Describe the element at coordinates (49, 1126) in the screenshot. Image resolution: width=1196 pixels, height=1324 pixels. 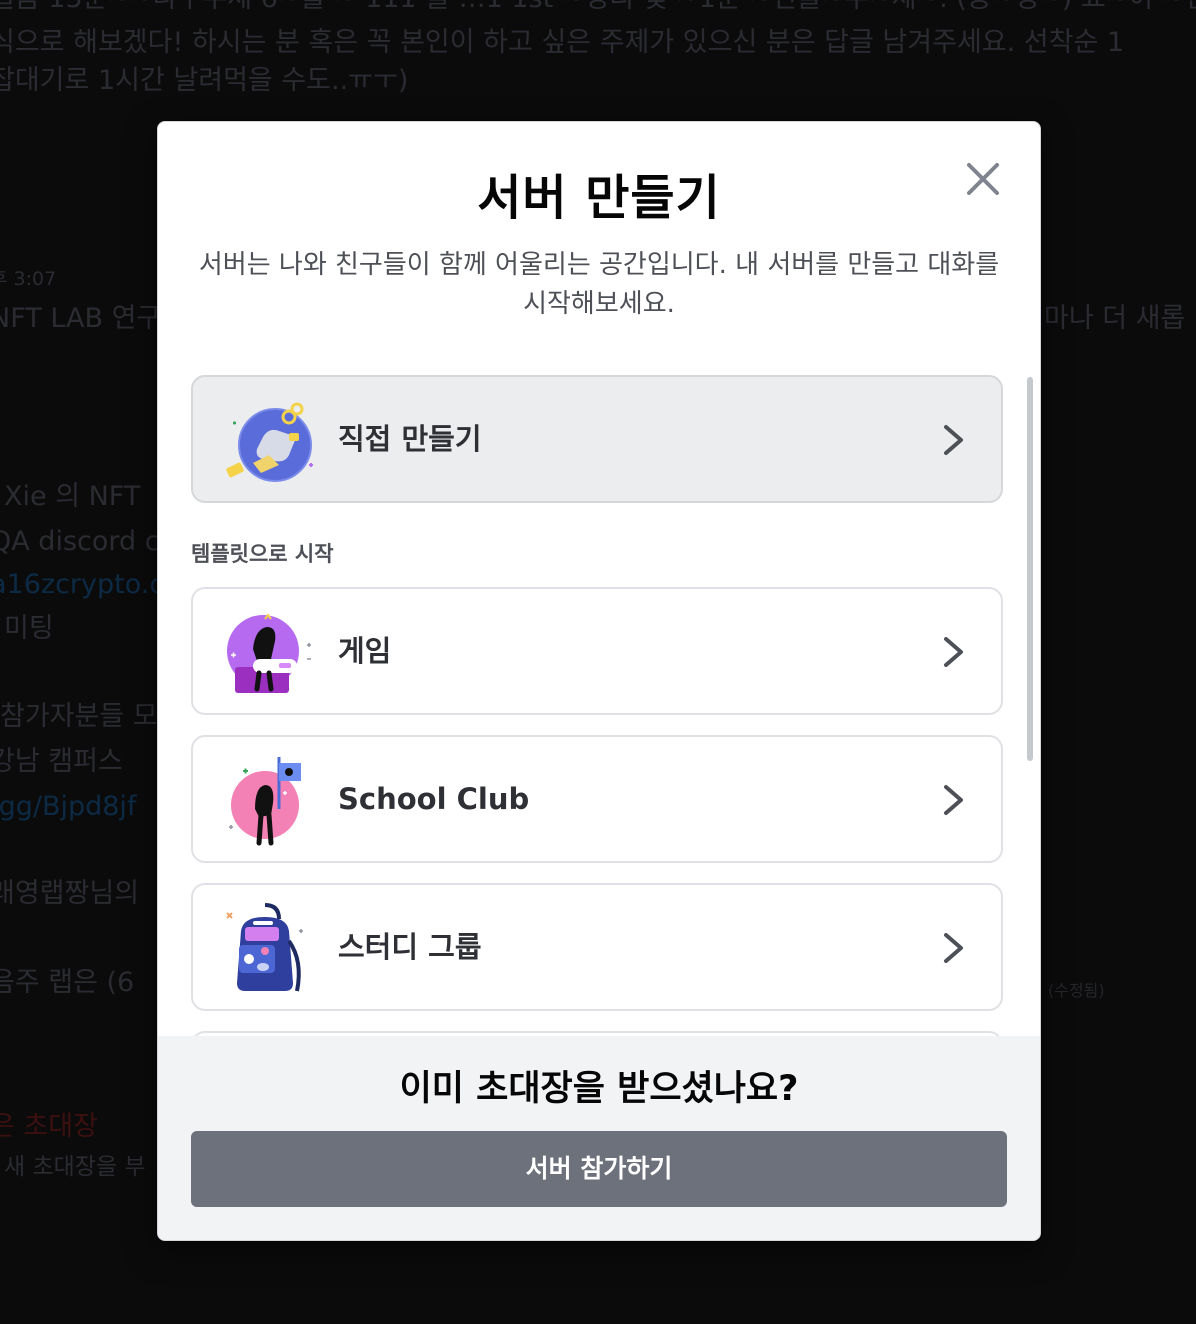
I see `chat-line: 은 초대장` at that location.